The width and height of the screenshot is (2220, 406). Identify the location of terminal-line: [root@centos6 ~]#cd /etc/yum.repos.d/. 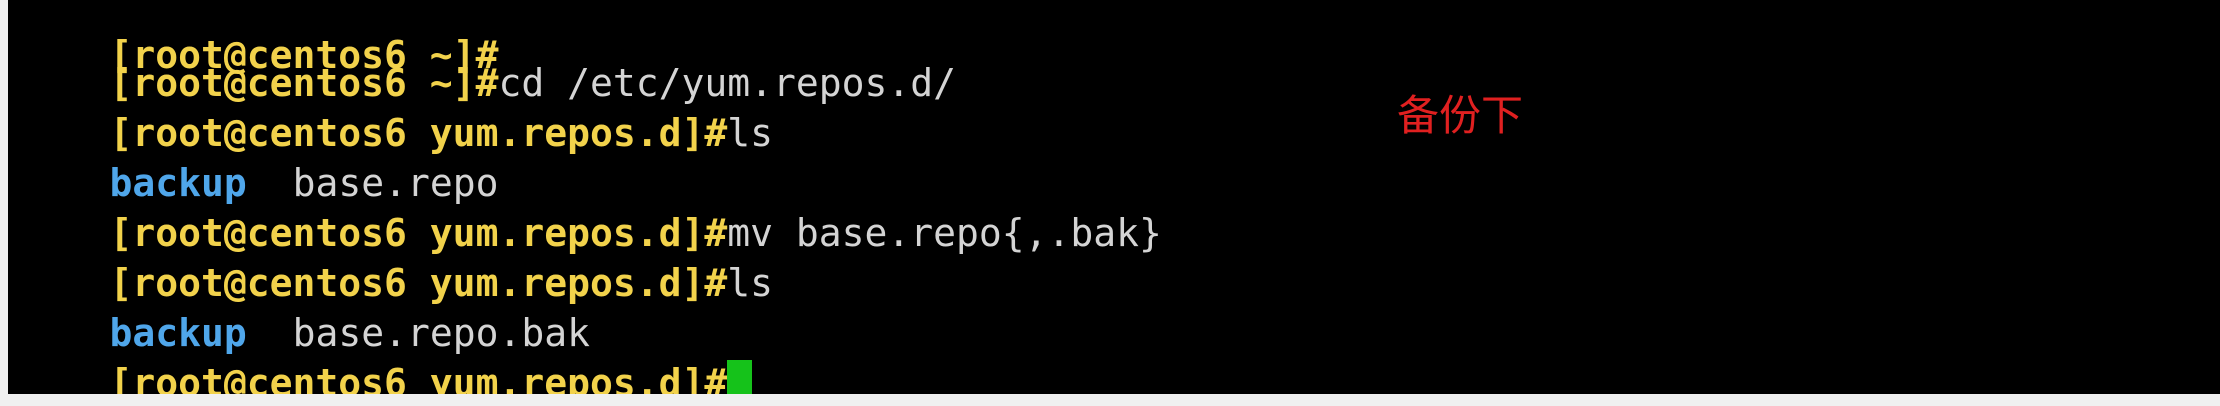
(487, 56).